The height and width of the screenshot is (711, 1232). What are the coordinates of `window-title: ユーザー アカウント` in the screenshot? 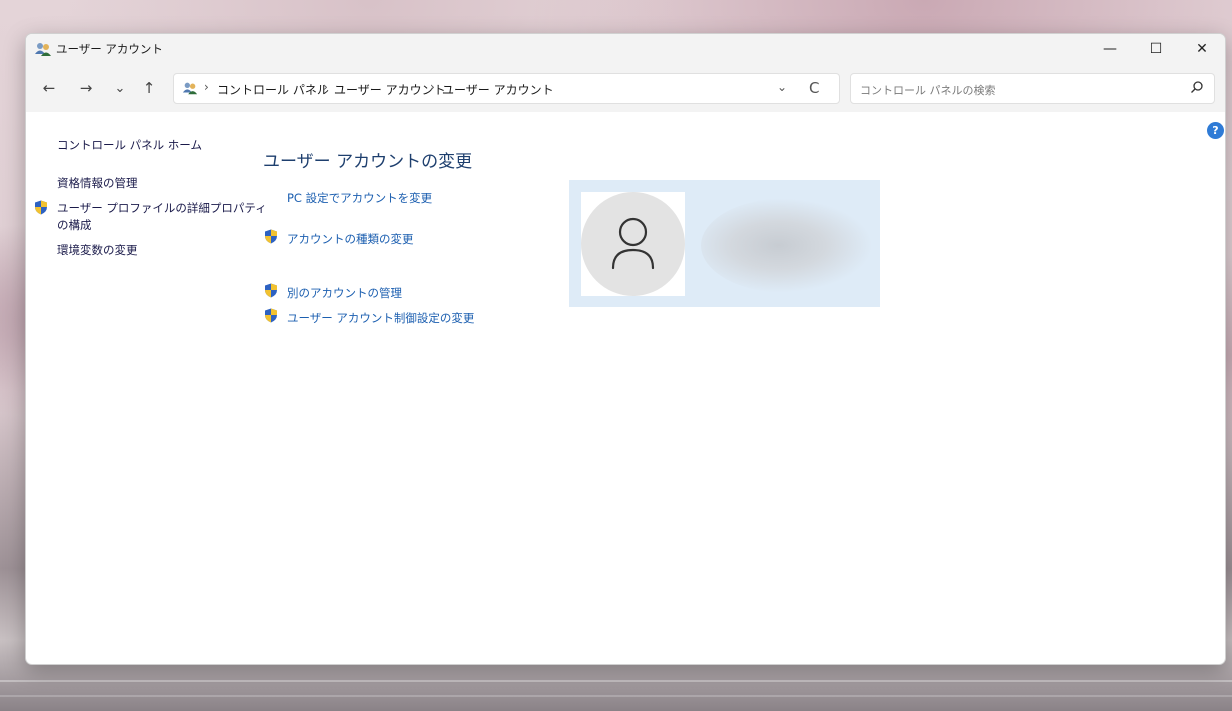 It's located at (109, 49).